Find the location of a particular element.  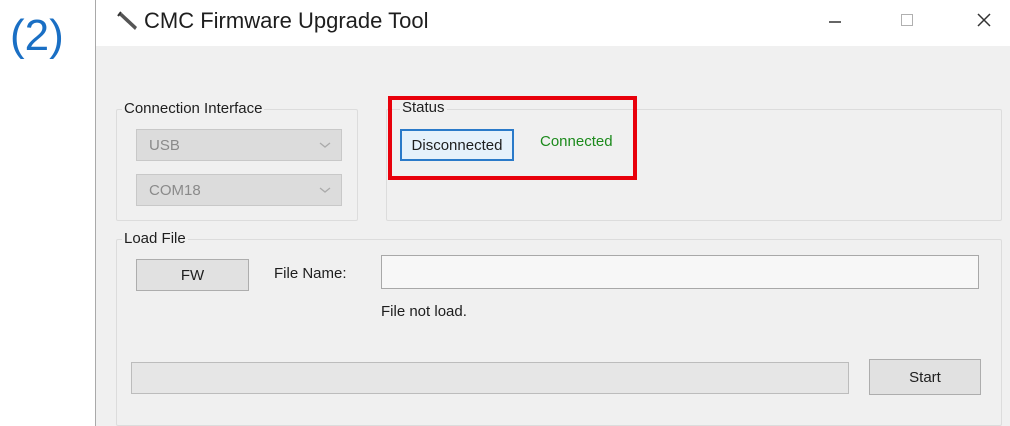

maximize-icon is located at coordinates (907, 20).